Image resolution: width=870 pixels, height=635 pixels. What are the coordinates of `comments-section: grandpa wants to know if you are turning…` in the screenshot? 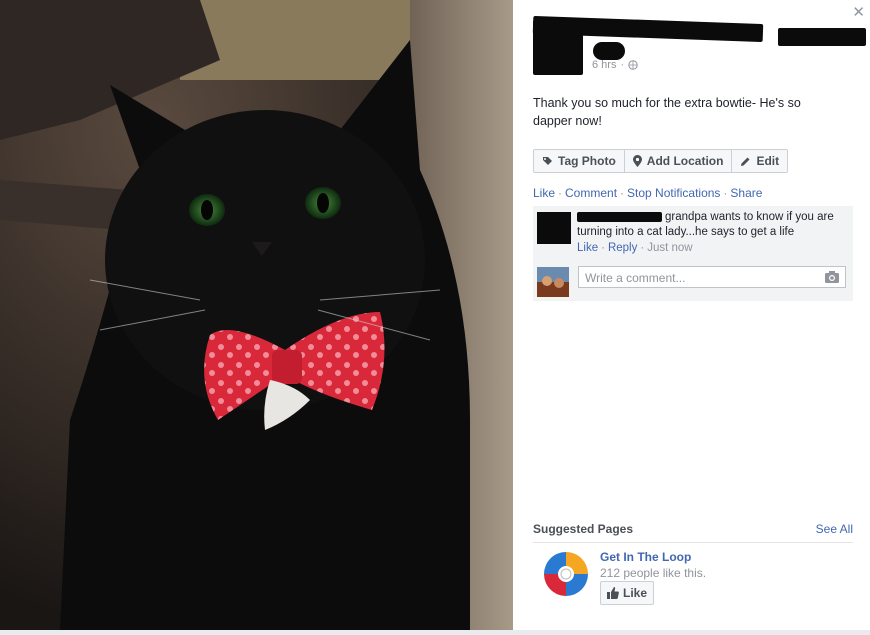 It's located at (693, 253).